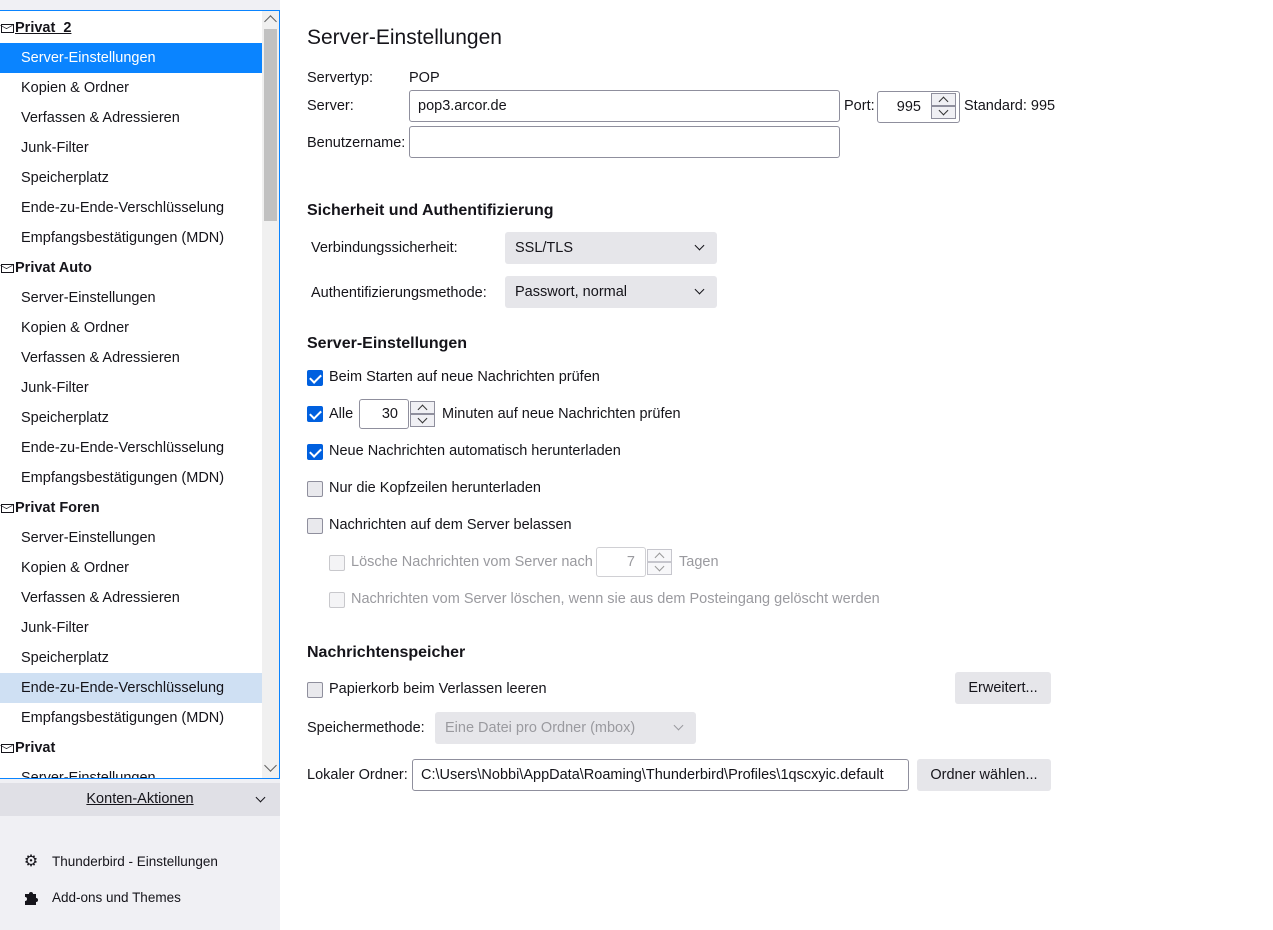 This screenshot has height=930, width=1273. Describe the element at coordinates (31, 861) in the screenshot. I see `gear-icon: ⚙` at that location.